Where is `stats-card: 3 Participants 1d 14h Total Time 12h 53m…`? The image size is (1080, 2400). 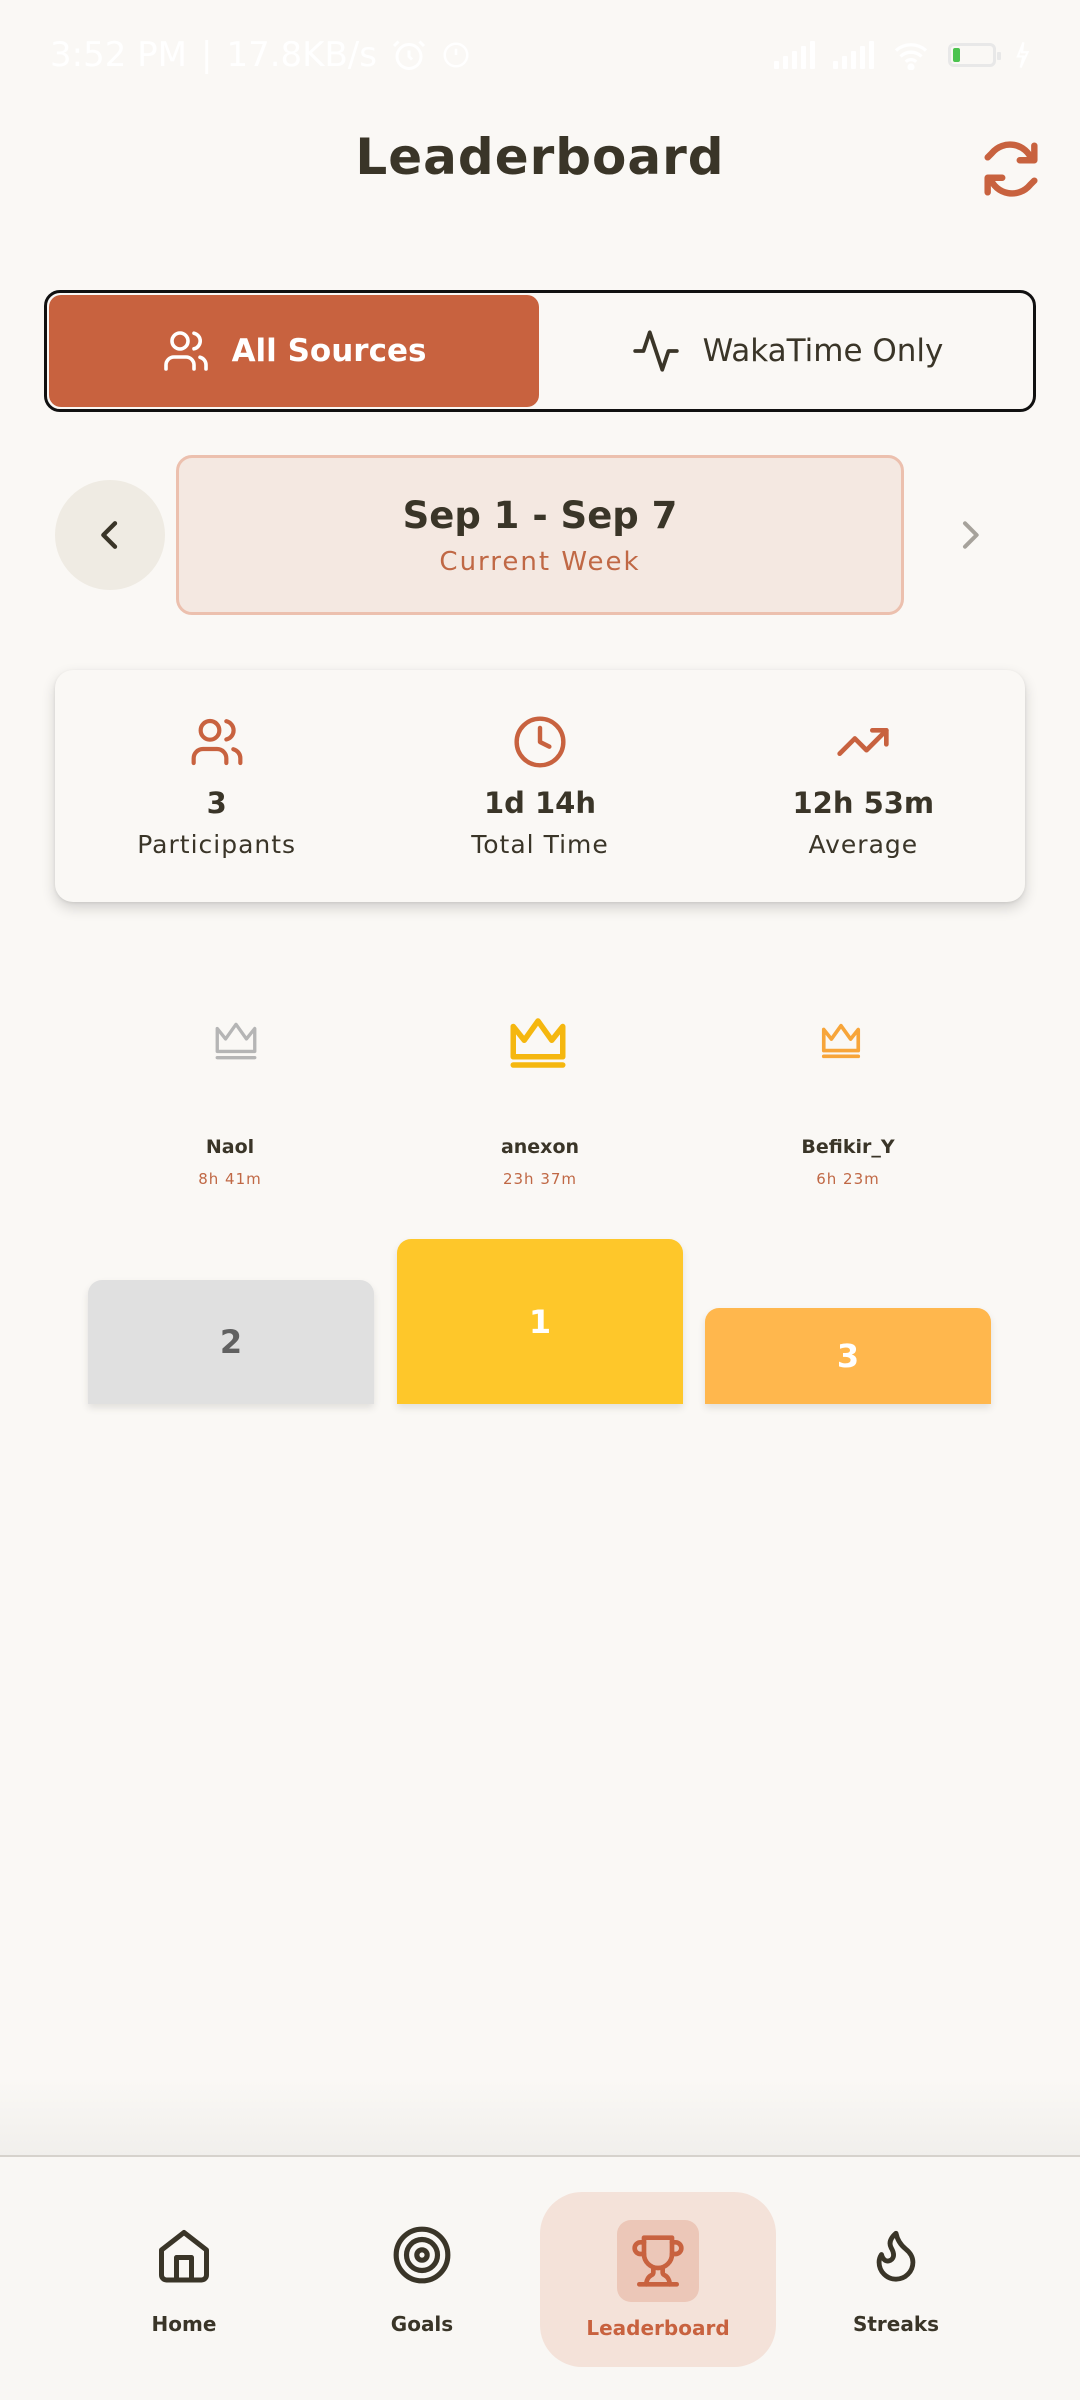 stats-card: 3 Participants 1d 14h Total Time 12h 53m… is located at coordinates (540, 786).